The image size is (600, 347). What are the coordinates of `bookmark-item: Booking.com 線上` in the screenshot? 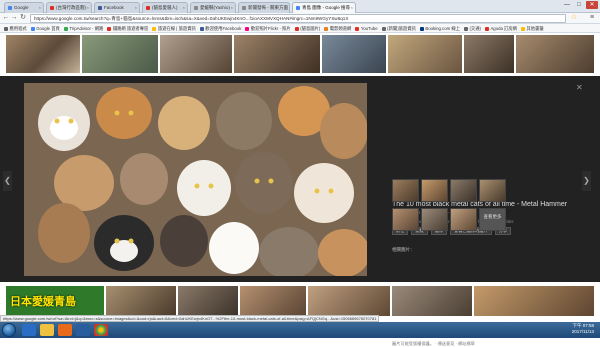 It's located at (439, 28).